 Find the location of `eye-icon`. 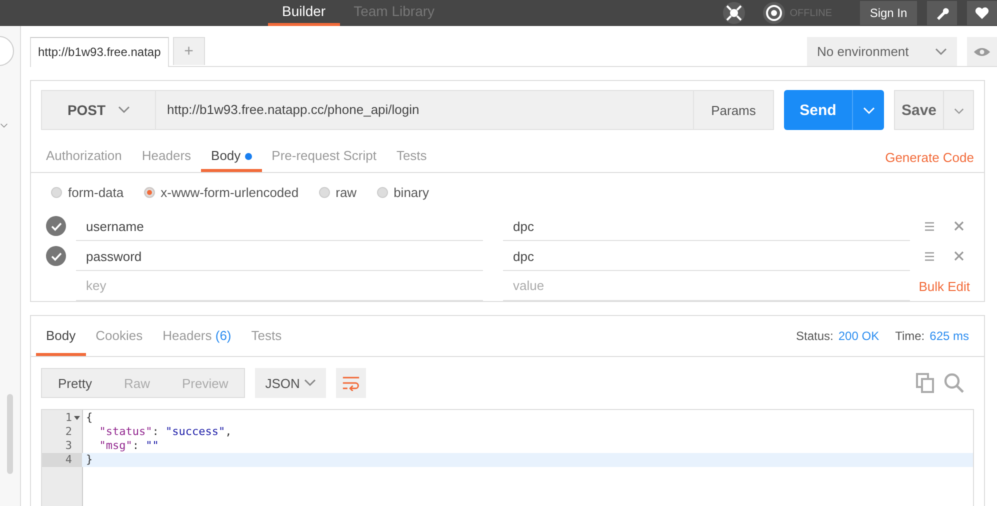

eye-icon is located at coordinates (982, 52).